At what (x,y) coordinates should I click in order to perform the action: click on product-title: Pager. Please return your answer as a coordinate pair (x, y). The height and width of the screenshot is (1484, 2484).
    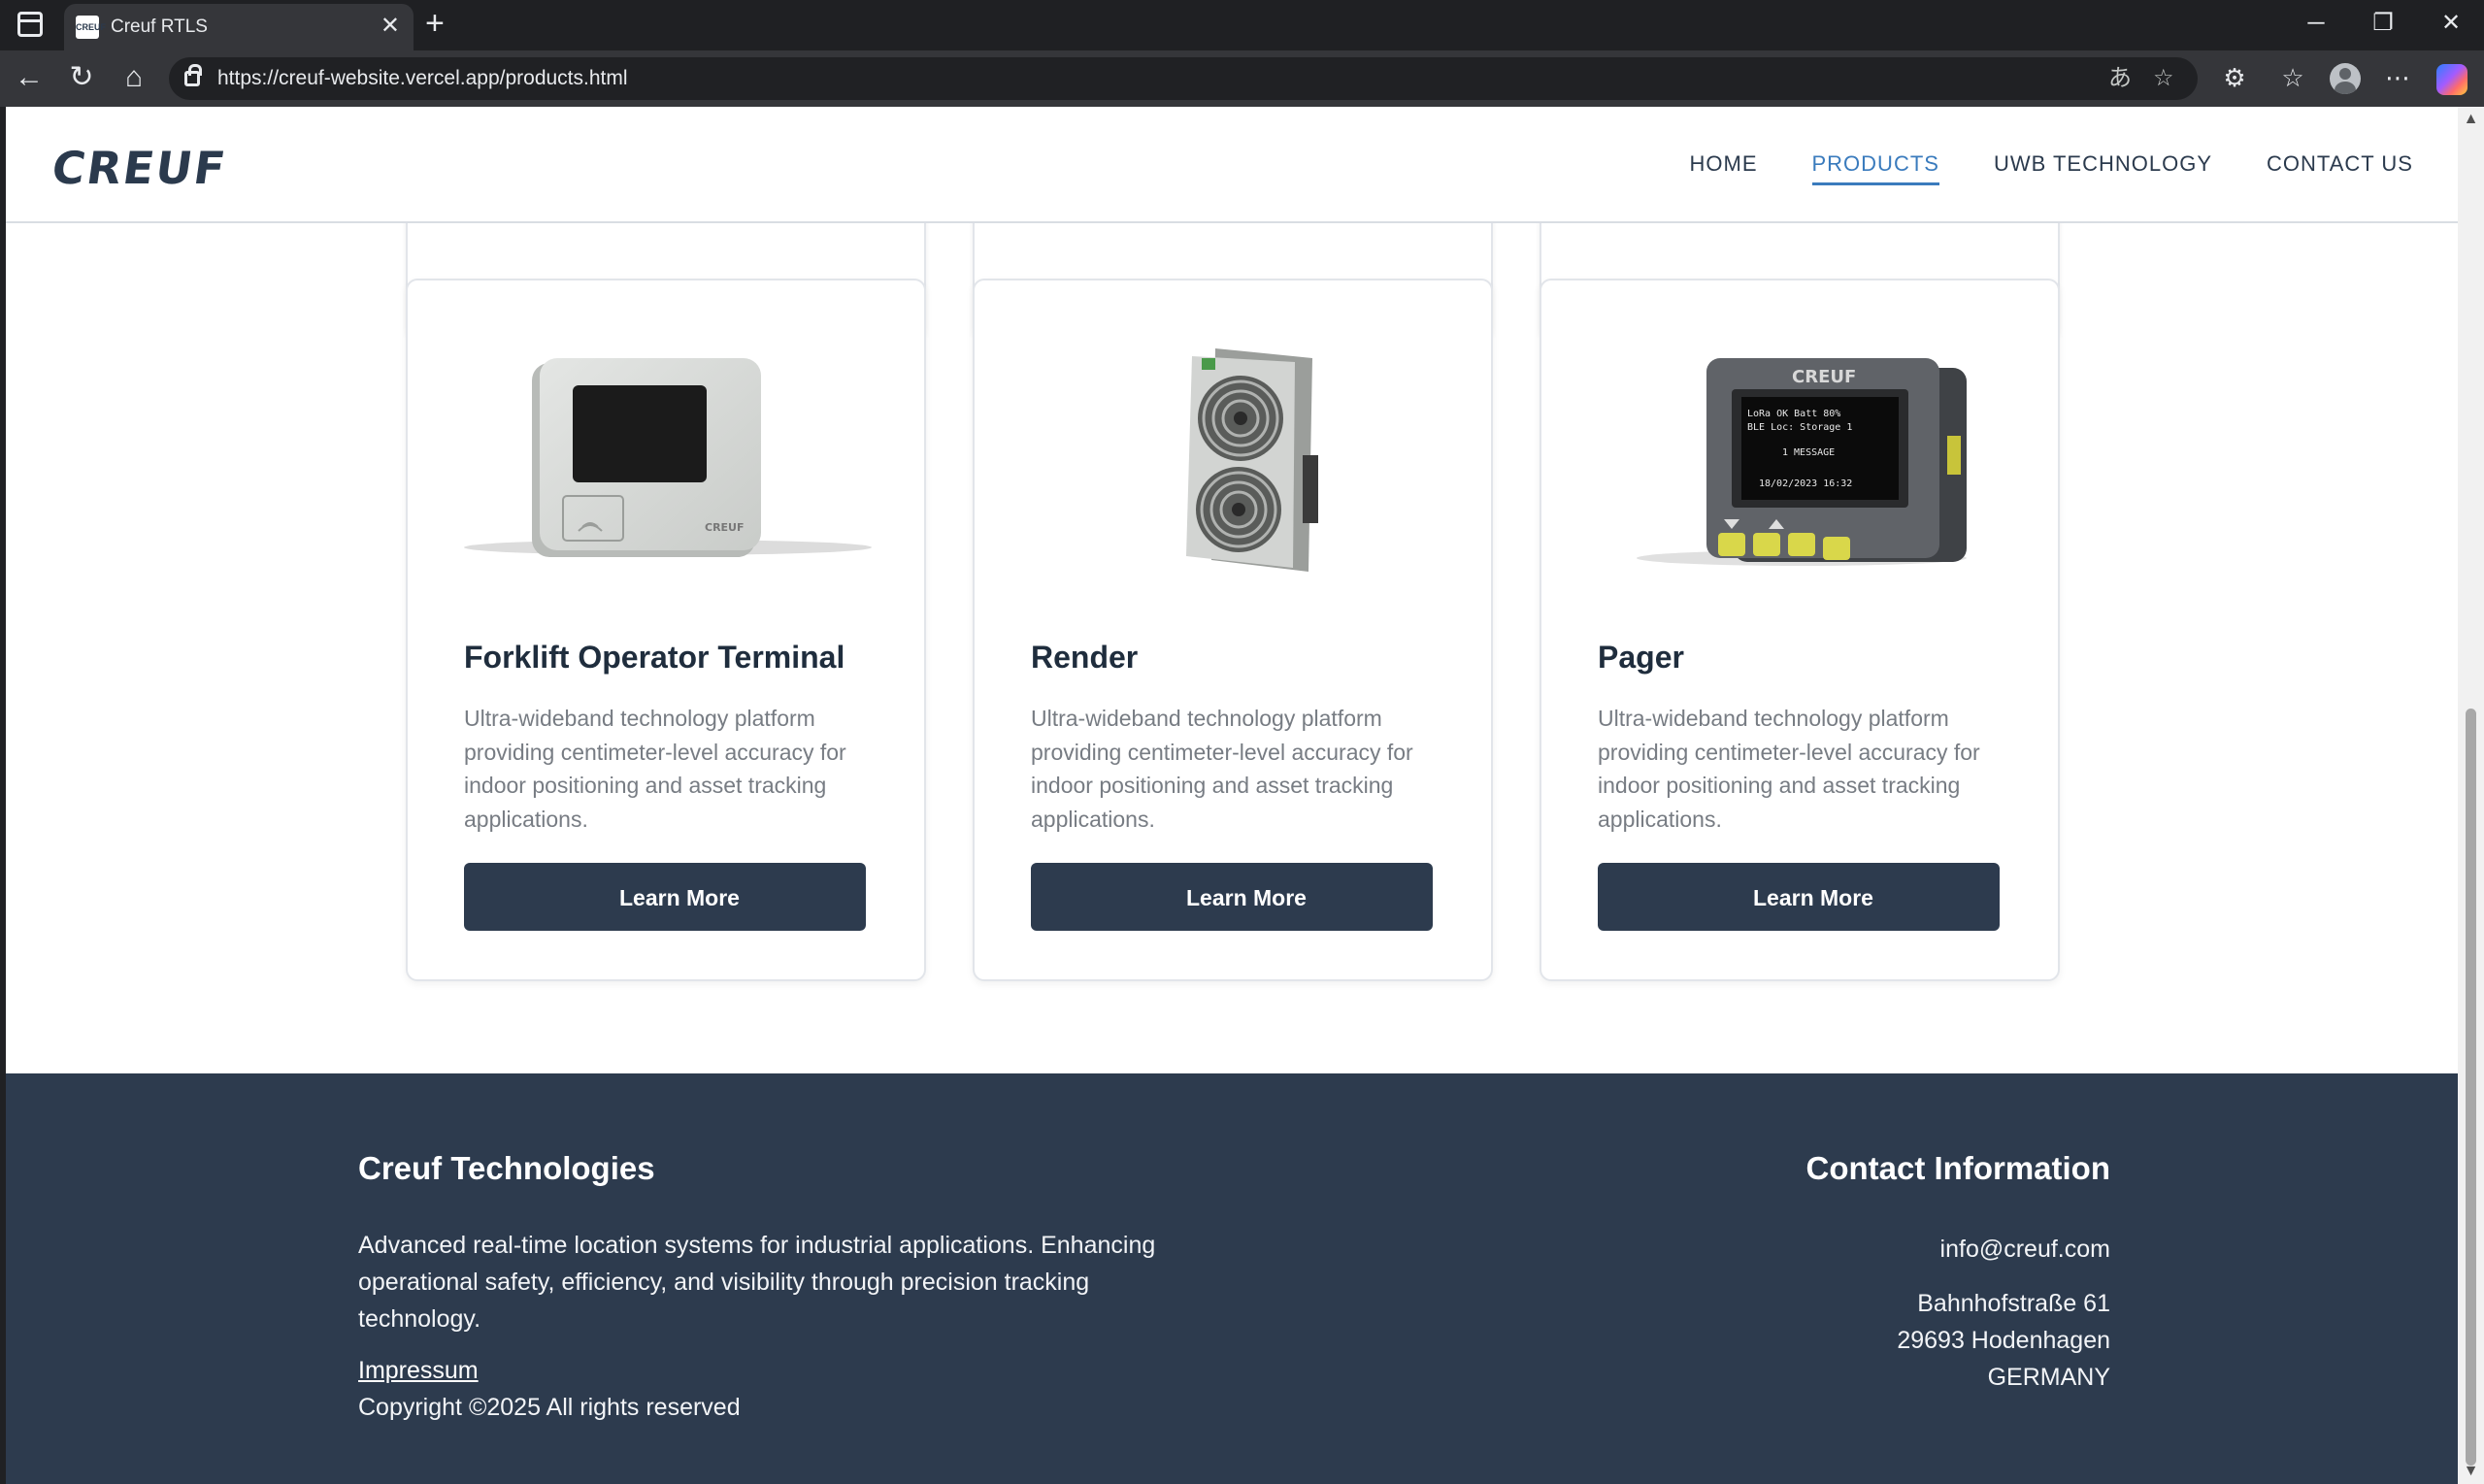
    Looking at the image, I should click on (1641, 657).